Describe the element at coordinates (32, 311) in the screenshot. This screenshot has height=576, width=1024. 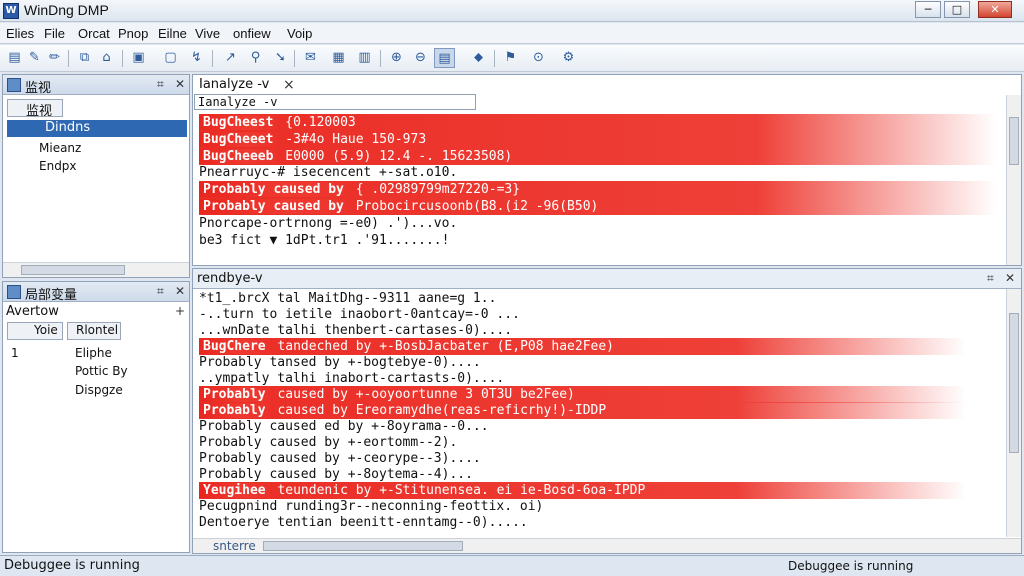
I see `locals-filter: Avertow` at that location.